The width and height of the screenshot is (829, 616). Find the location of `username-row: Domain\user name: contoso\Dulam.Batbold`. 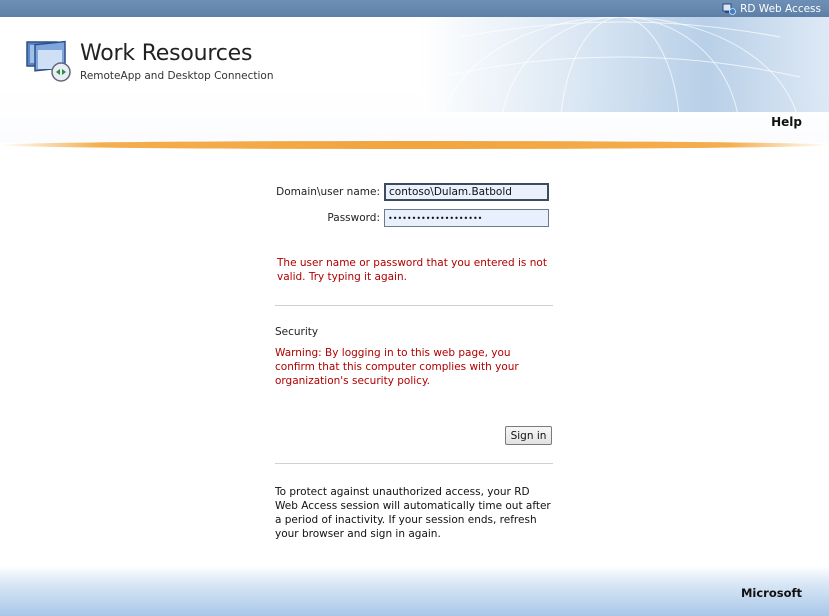

username-row: Domain\user name: contoso\Dulam.Batbold is located at coordinates (274, 192).